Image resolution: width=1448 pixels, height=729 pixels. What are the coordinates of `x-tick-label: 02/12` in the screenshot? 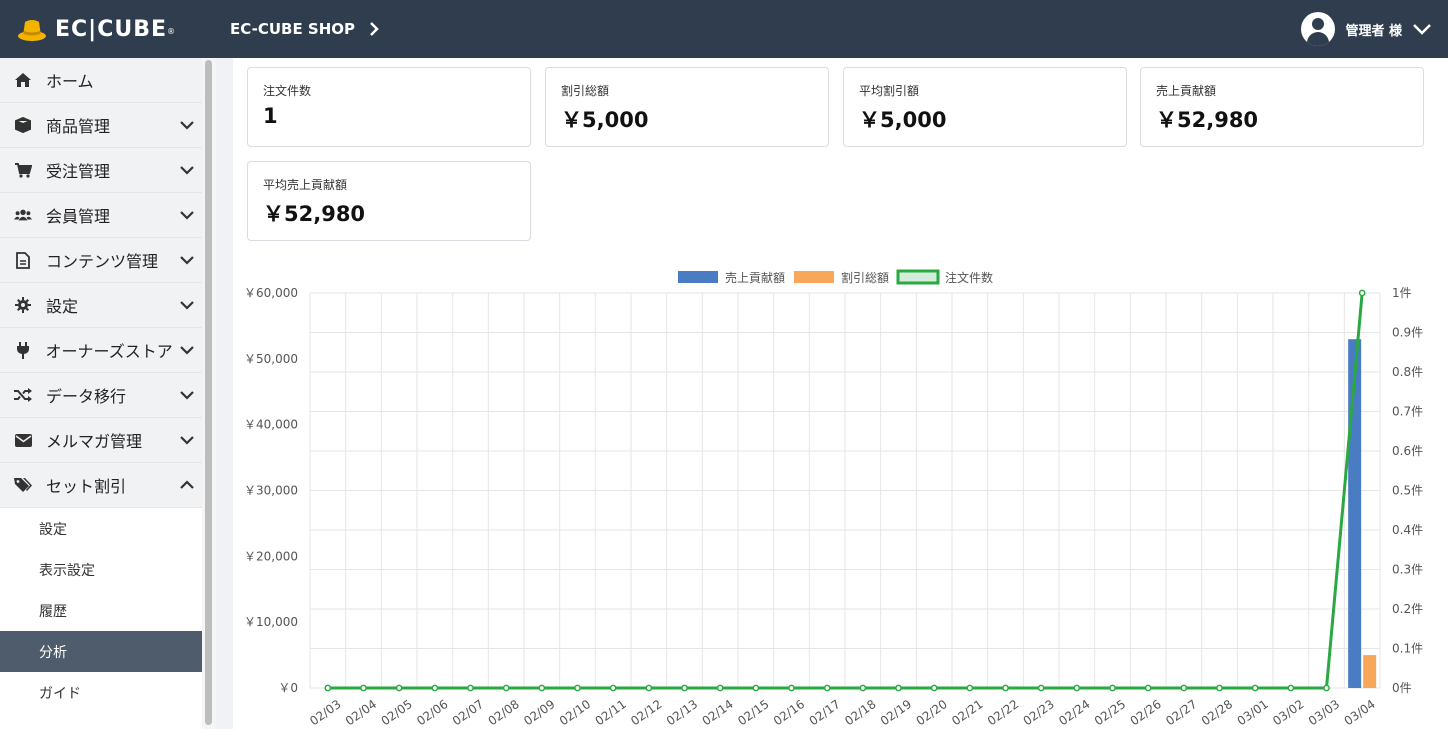 It's located at (646, 712).